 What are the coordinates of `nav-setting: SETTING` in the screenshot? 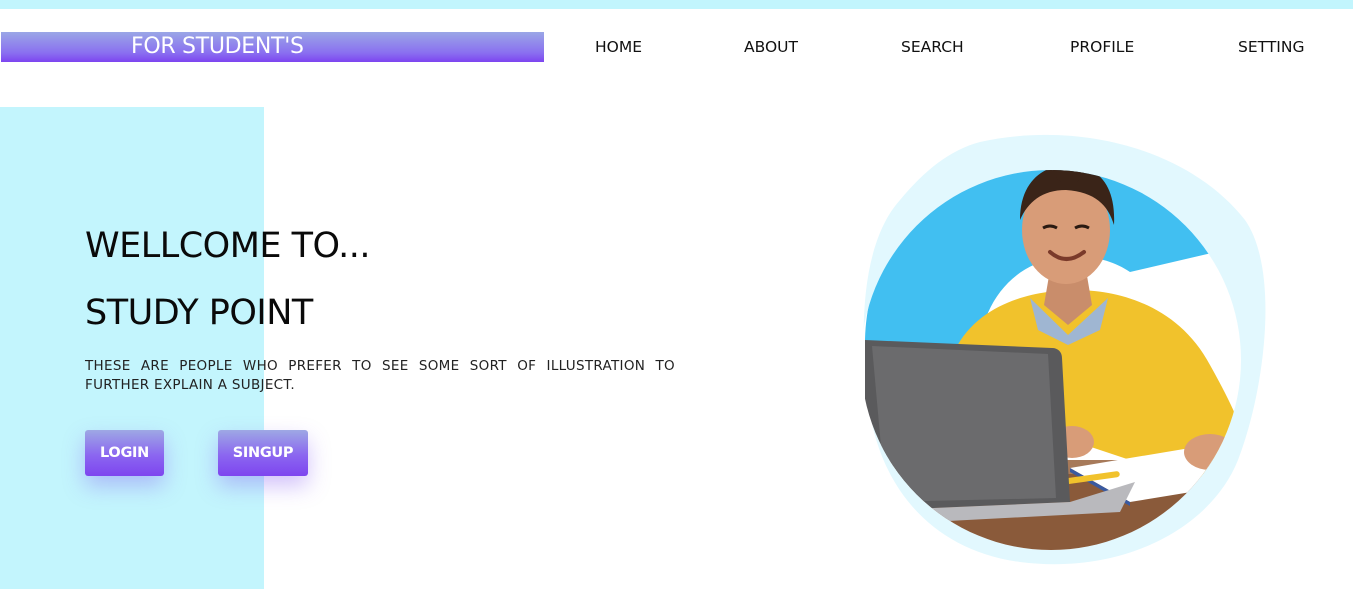 It's located at (1271, 47).